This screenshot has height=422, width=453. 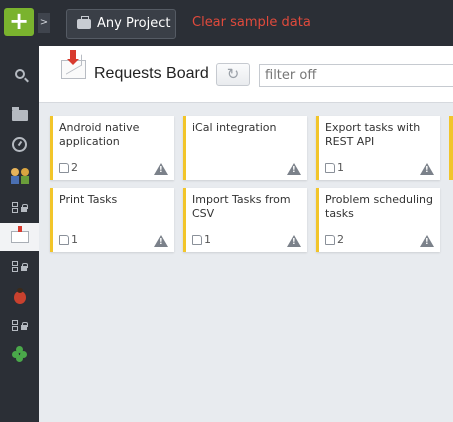 I want to click on request-card: Export tasks with REST API 1, so click(x=378, y=148).